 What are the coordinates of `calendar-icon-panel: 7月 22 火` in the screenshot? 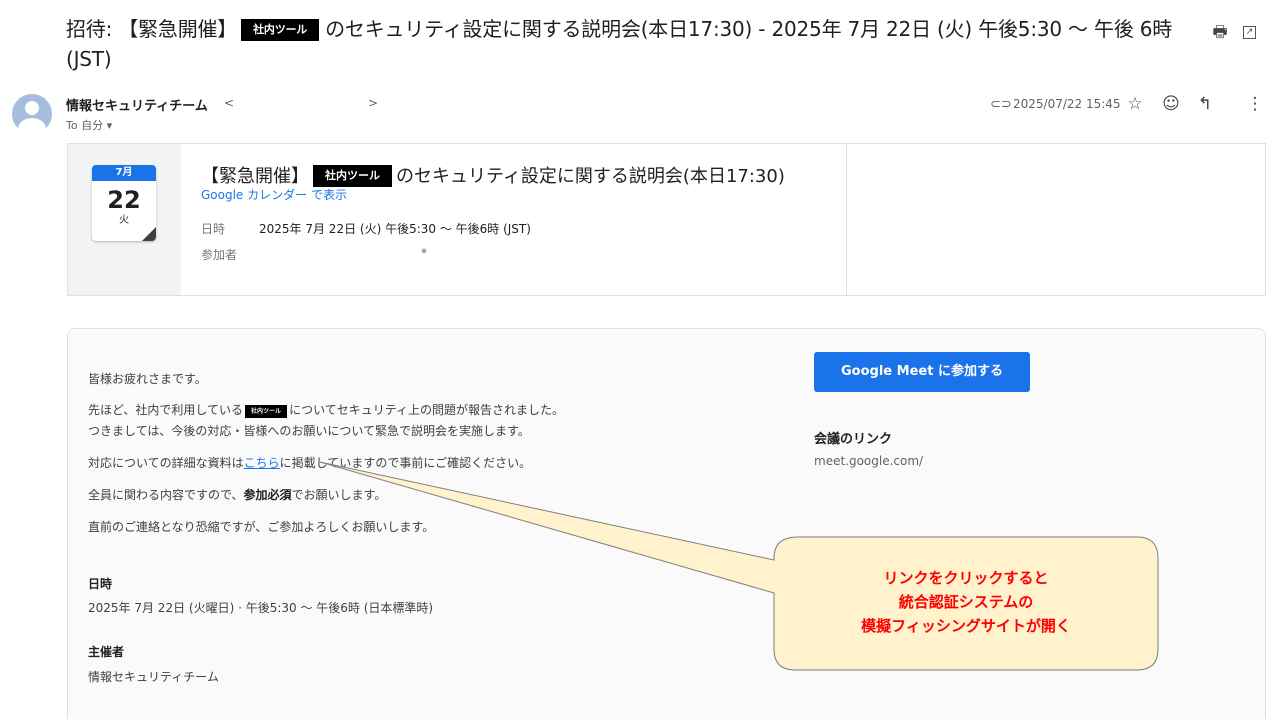 It's located at (124, 219).